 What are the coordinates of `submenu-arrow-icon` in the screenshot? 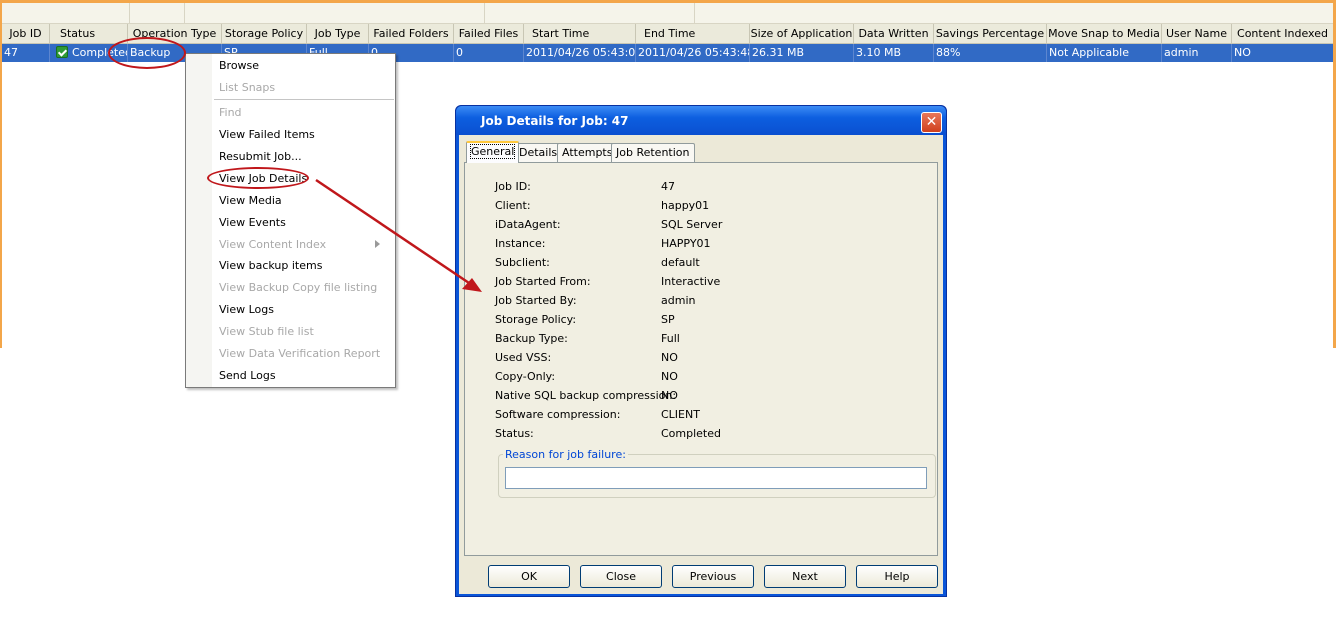 It's located at (377, 244).